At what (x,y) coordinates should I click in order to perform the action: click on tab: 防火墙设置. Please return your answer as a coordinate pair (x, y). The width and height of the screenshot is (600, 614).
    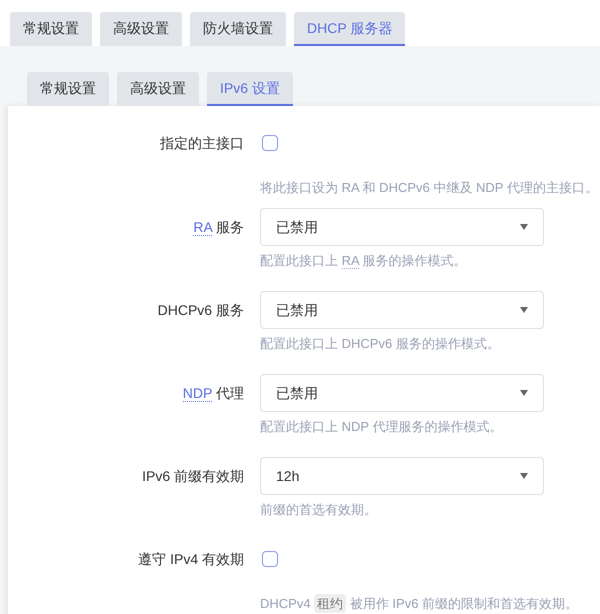
    Looking at the image, I should click on (238, 29).